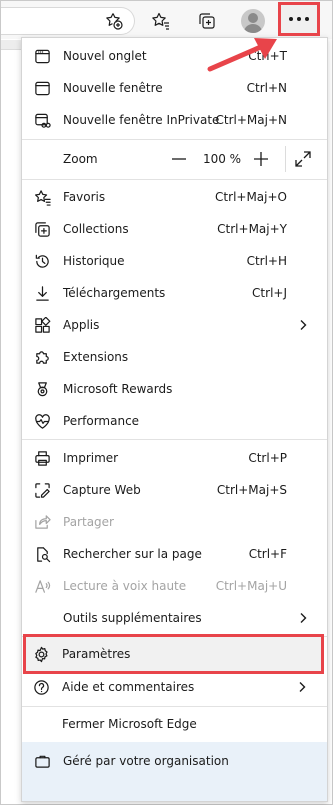 Image resolution: width=333 pixels, height=805 pixels. What do you see at coordinates (41, 687) in the screenshot?
I see `help-icon` at bounding box center [41, 687].